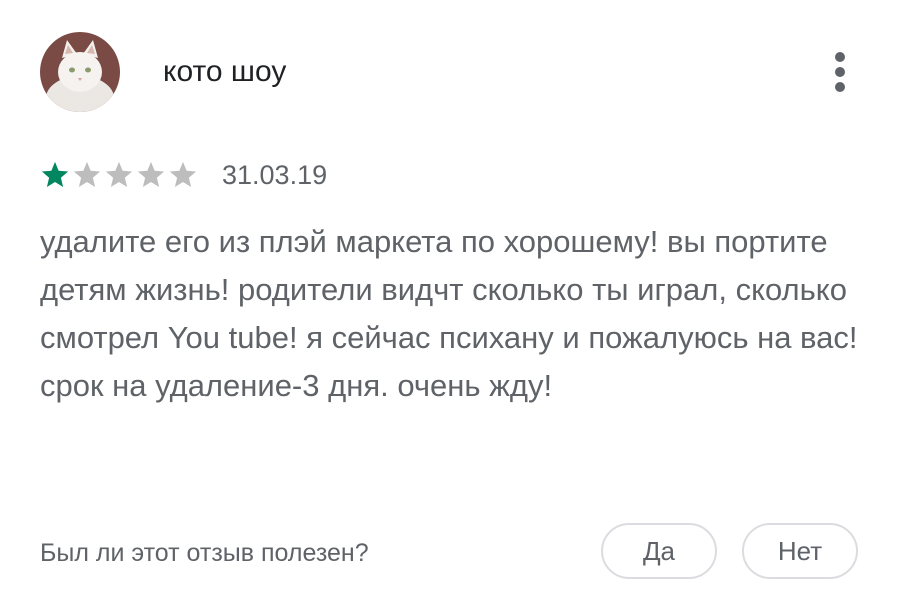 The image size is (900, 603). What do you see at coordinates (800, 551) in the screenshot?
I see `helpful-no-button: Нет` at bounding box center [800, 551].